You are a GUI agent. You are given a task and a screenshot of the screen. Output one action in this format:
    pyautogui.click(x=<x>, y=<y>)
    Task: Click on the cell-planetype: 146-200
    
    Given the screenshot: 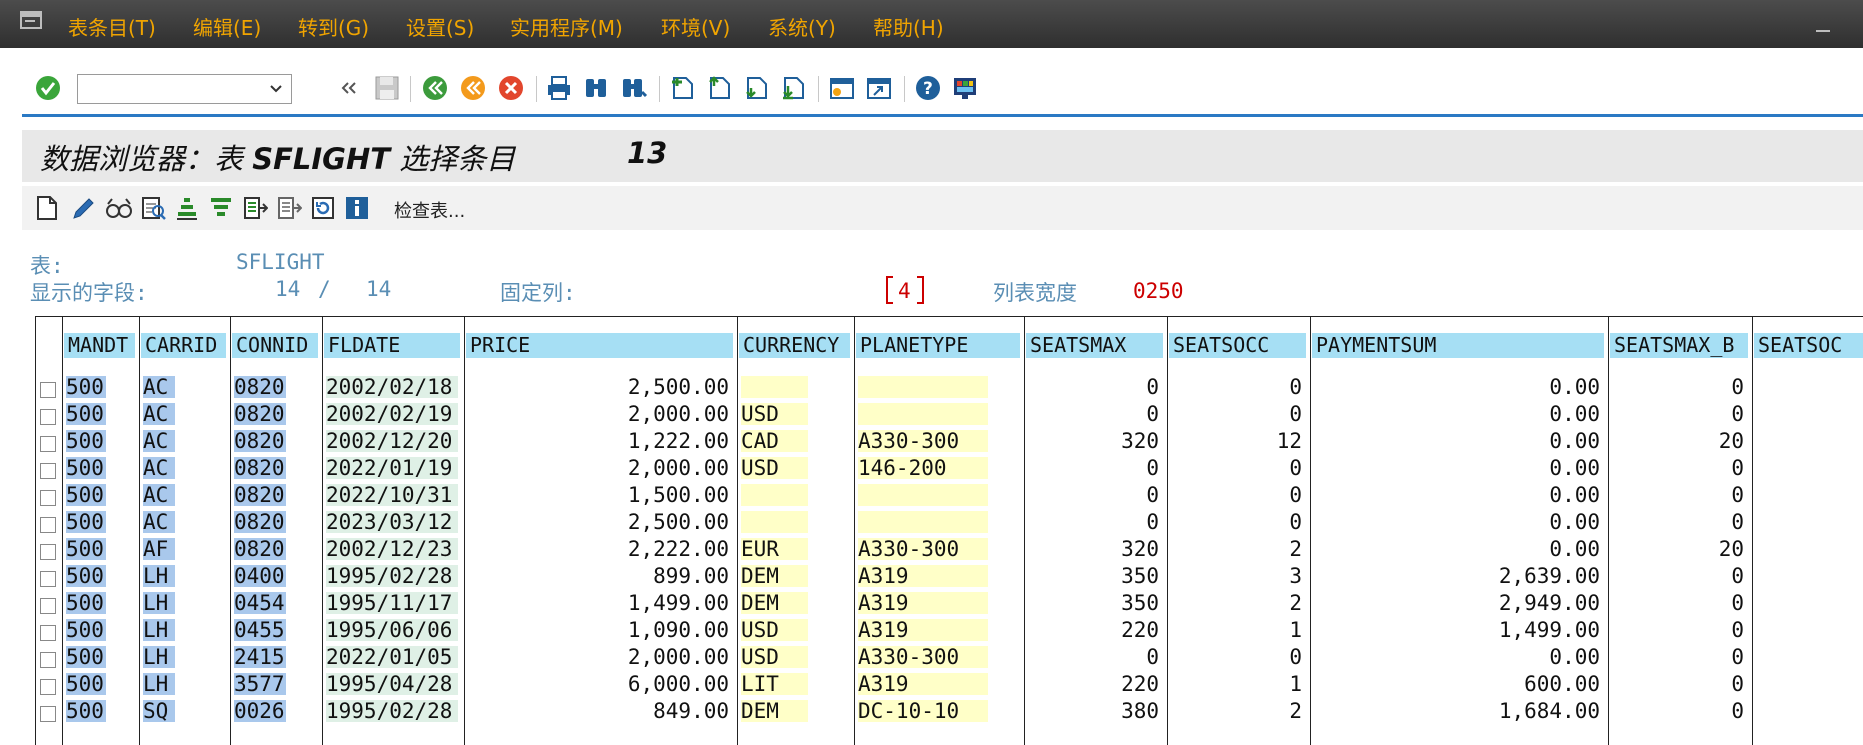 What is the action you would take?
    pyautogui.click(x=923, y=468)
    